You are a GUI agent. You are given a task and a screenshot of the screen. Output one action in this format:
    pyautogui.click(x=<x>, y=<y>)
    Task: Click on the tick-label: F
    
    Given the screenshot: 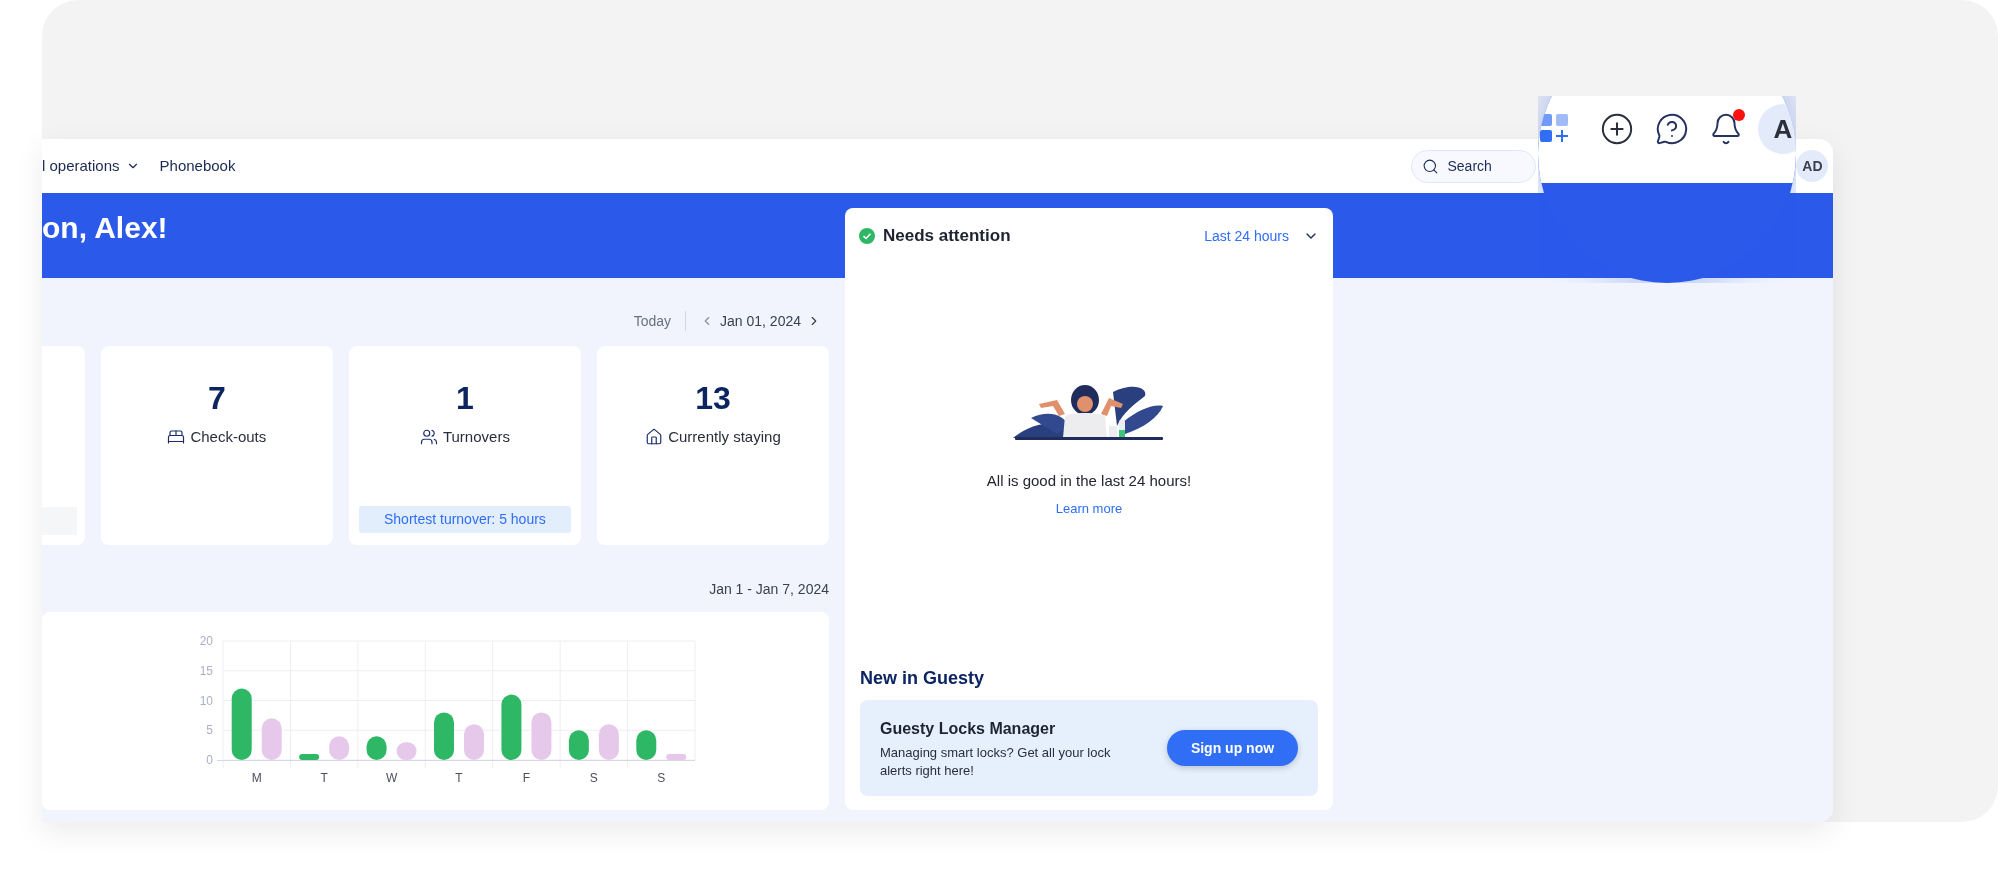 What is the action you would take?
    pyautogui.click(x=526, y=778)
    